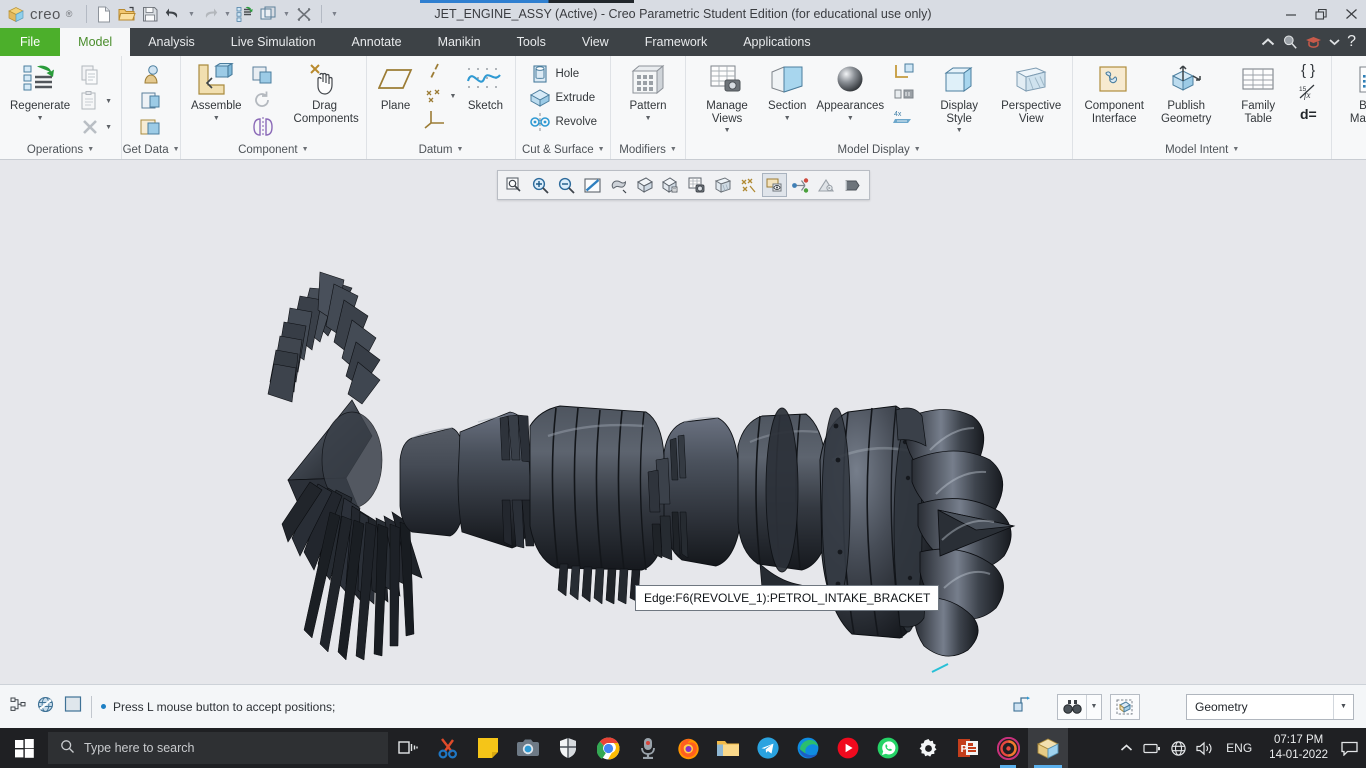 The height and width of the screenshot is (768, 1366). Describe the element at coordinates (1291, 14) in the screenshot. I see `minimize-button` at that location.